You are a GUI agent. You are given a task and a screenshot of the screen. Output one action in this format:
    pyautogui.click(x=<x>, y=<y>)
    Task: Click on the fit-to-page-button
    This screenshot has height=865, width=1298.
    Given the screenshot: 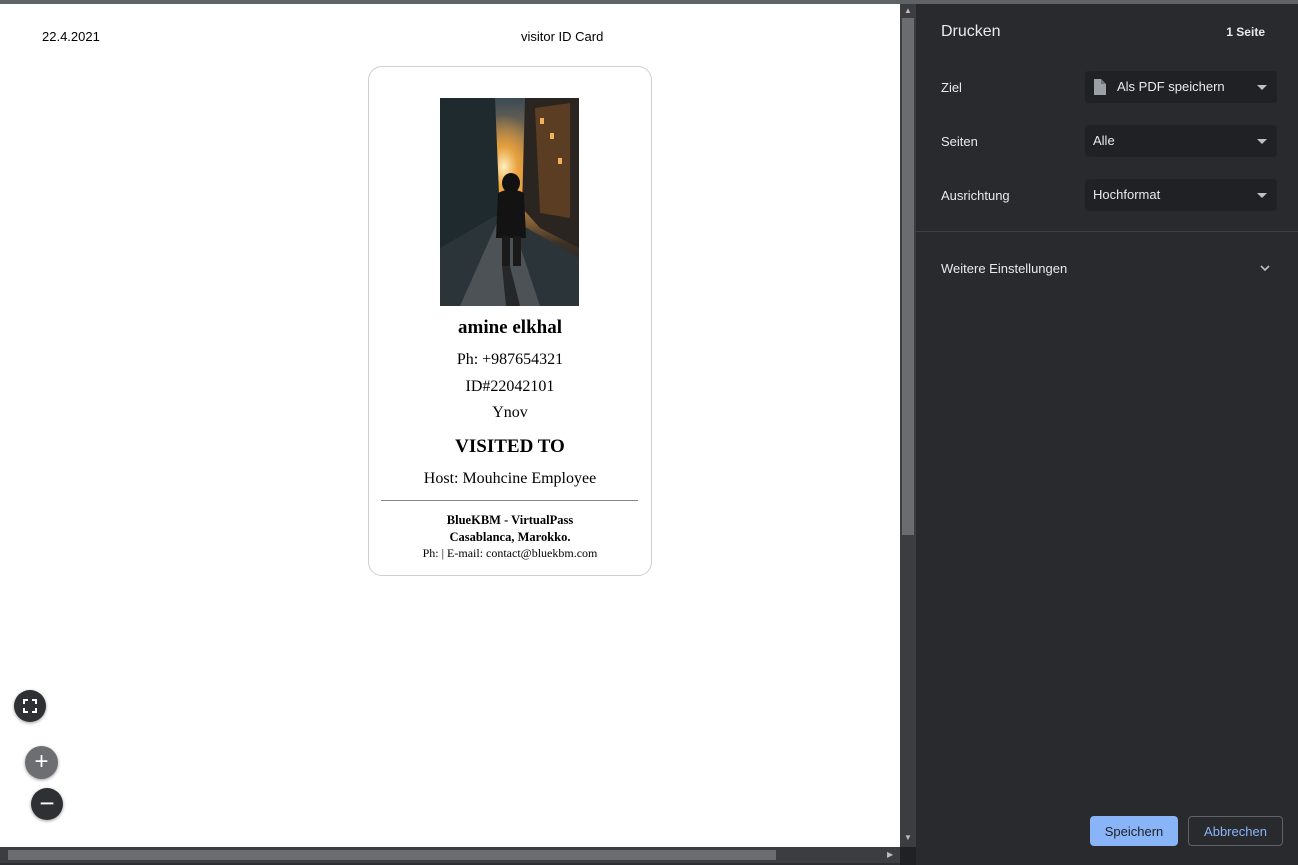 What is the action you would take?
    pyautogui.click(x=30, y=706)
    